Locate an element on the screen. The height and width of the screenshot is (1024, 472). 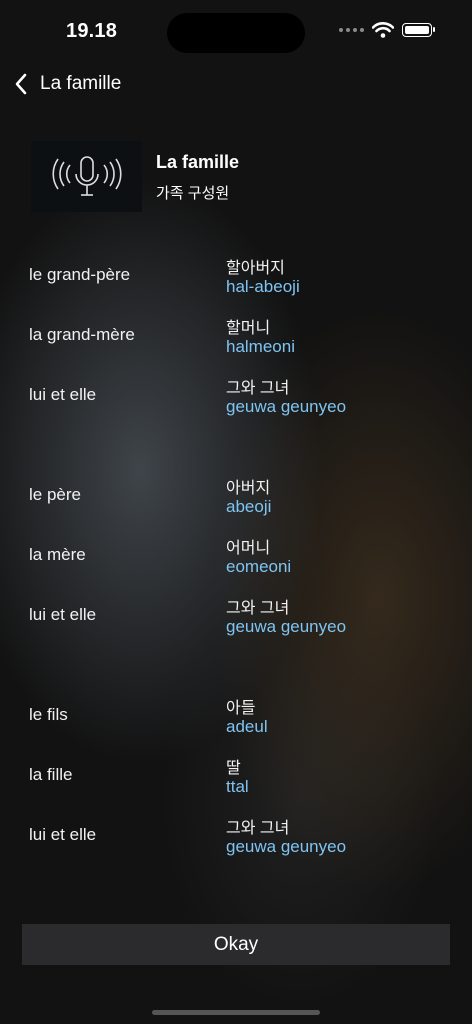
wifi-icon is located at coordinates (383, 30).